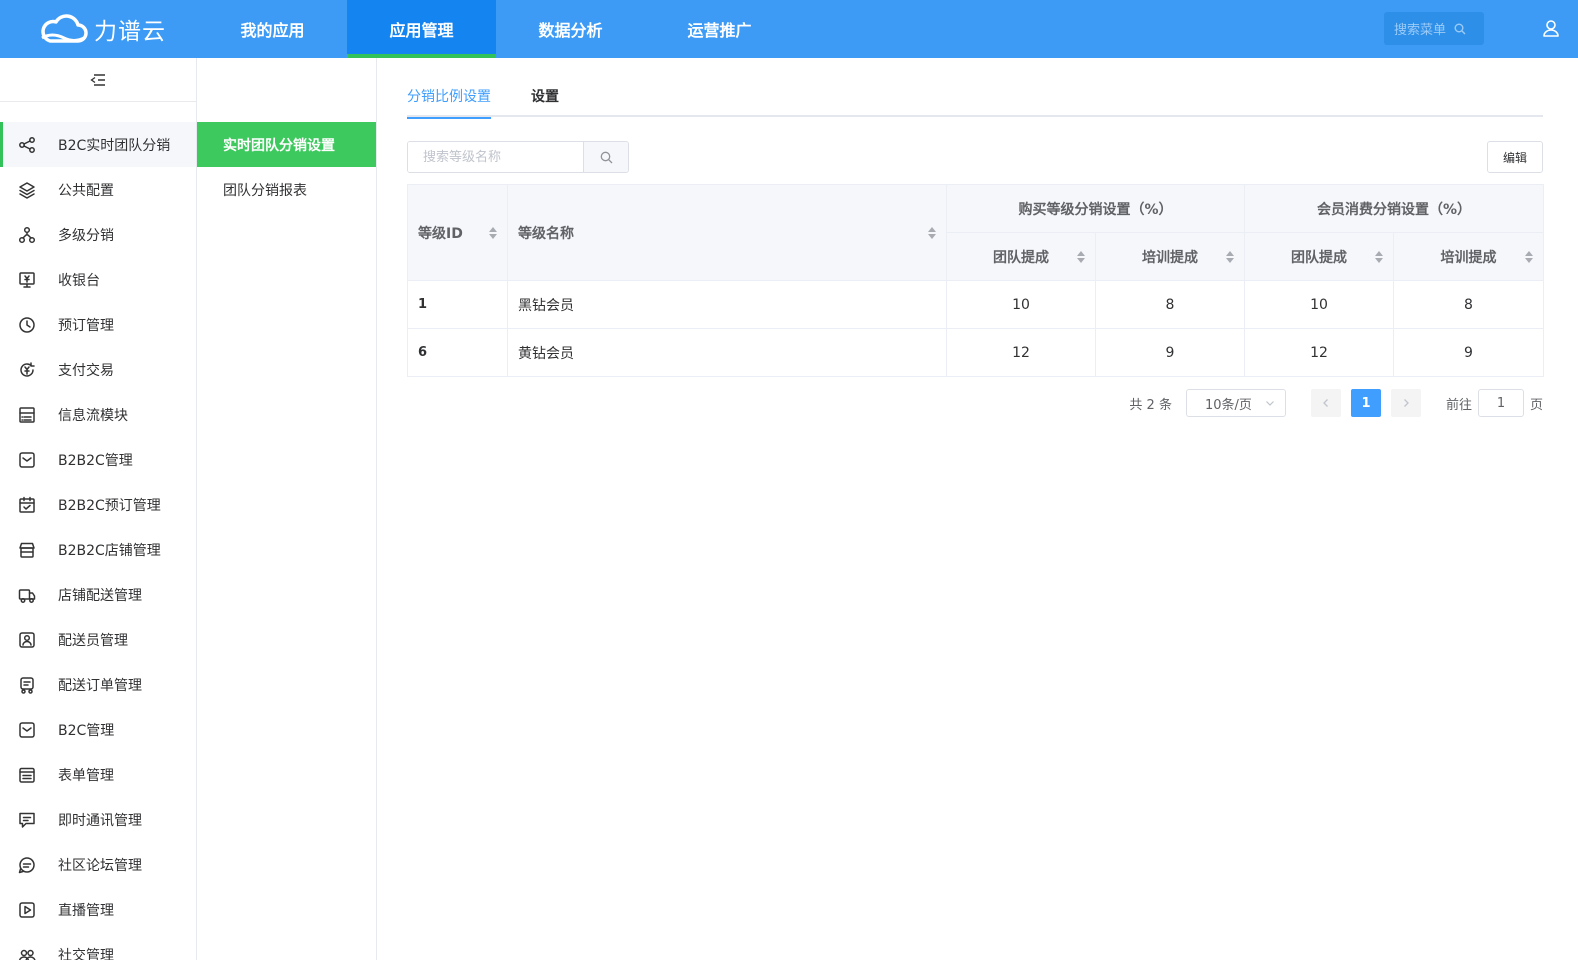 Image resolution: width=1578 pixels, height=960 pixels. I want to click on sidebar-item-10: B2B2C店铺管理, so click(98, 549).